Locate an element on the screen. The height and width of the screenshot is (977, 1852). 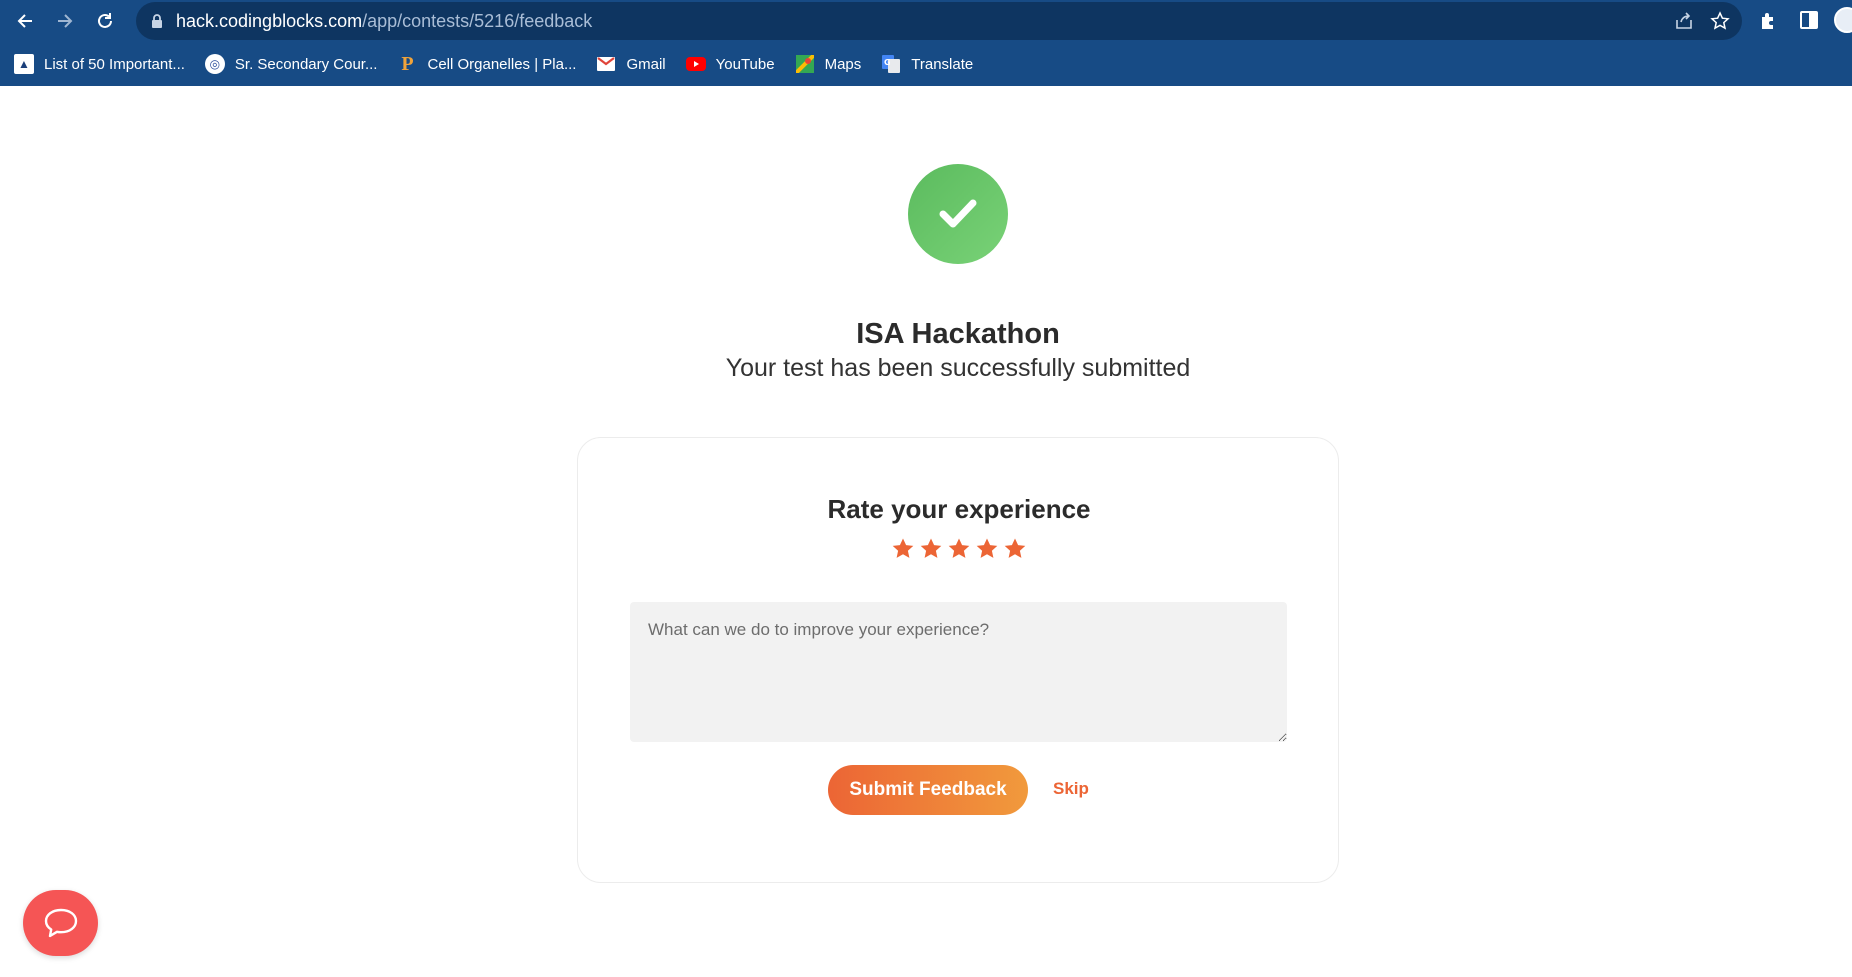
bookmark-label: Translate is located at coordinates (942, 64).